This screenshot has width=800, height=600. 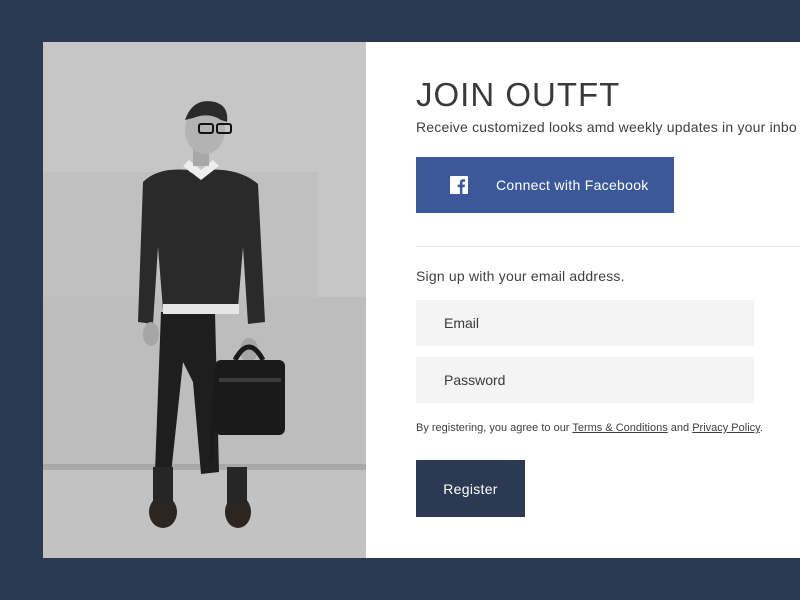 I want to click on connect-facebook-label: Connect with Facebook, so click(x=572, y=185).